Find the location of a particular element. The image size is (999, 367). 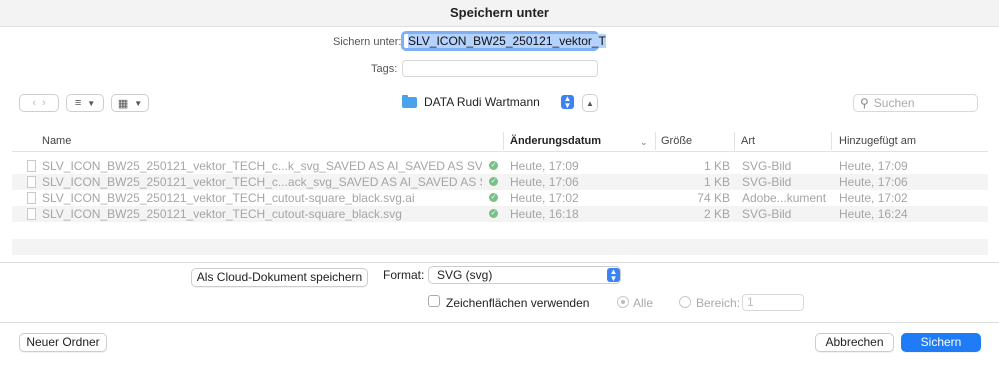

file-modified: Heute, 16:18 is located at coordinates (544, 214).